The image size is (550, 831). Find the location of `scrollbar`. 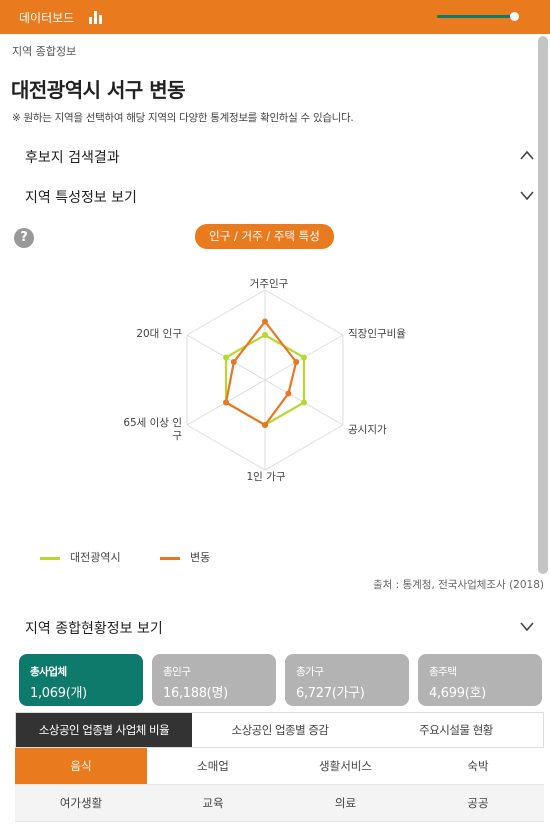

scrollbar is located at coordinates (543, 305).